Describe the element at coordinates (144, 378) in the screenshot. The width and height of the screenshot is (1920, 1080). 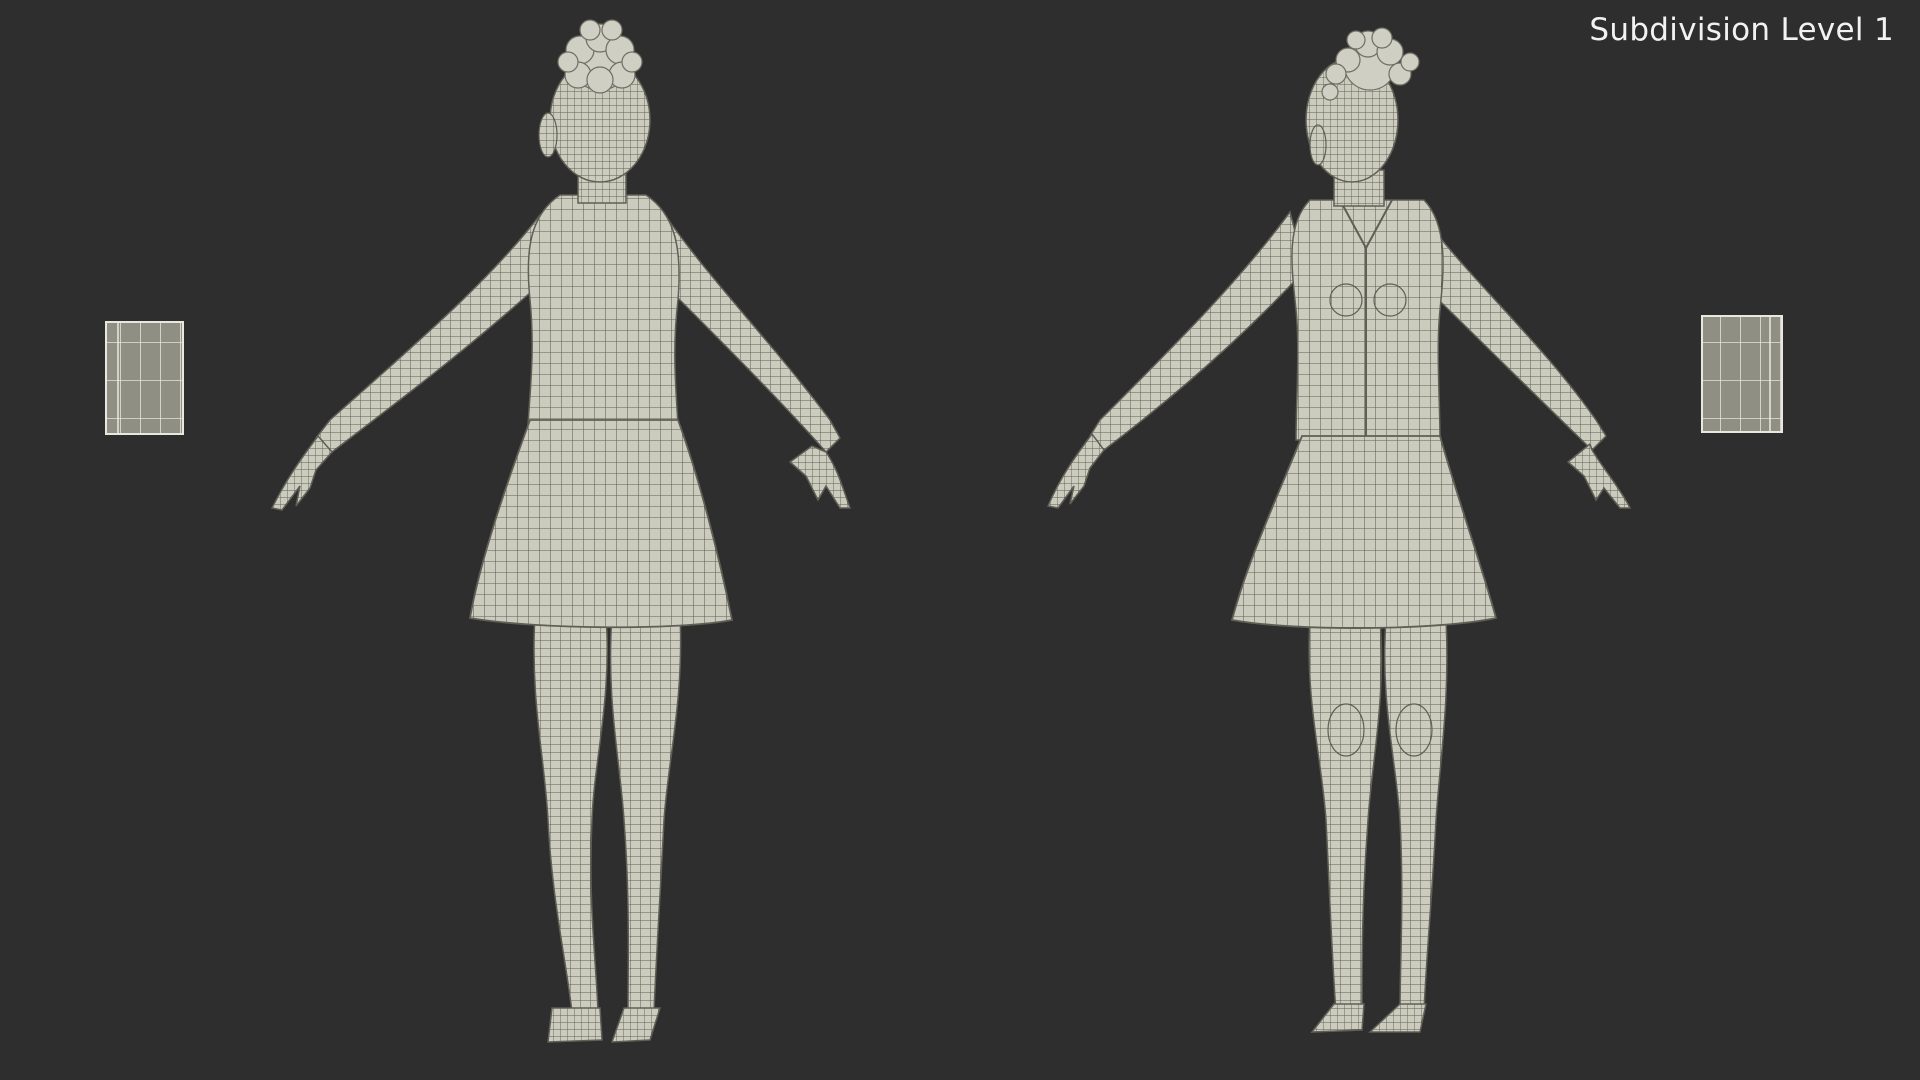
I see `left-book-prop` at that location.